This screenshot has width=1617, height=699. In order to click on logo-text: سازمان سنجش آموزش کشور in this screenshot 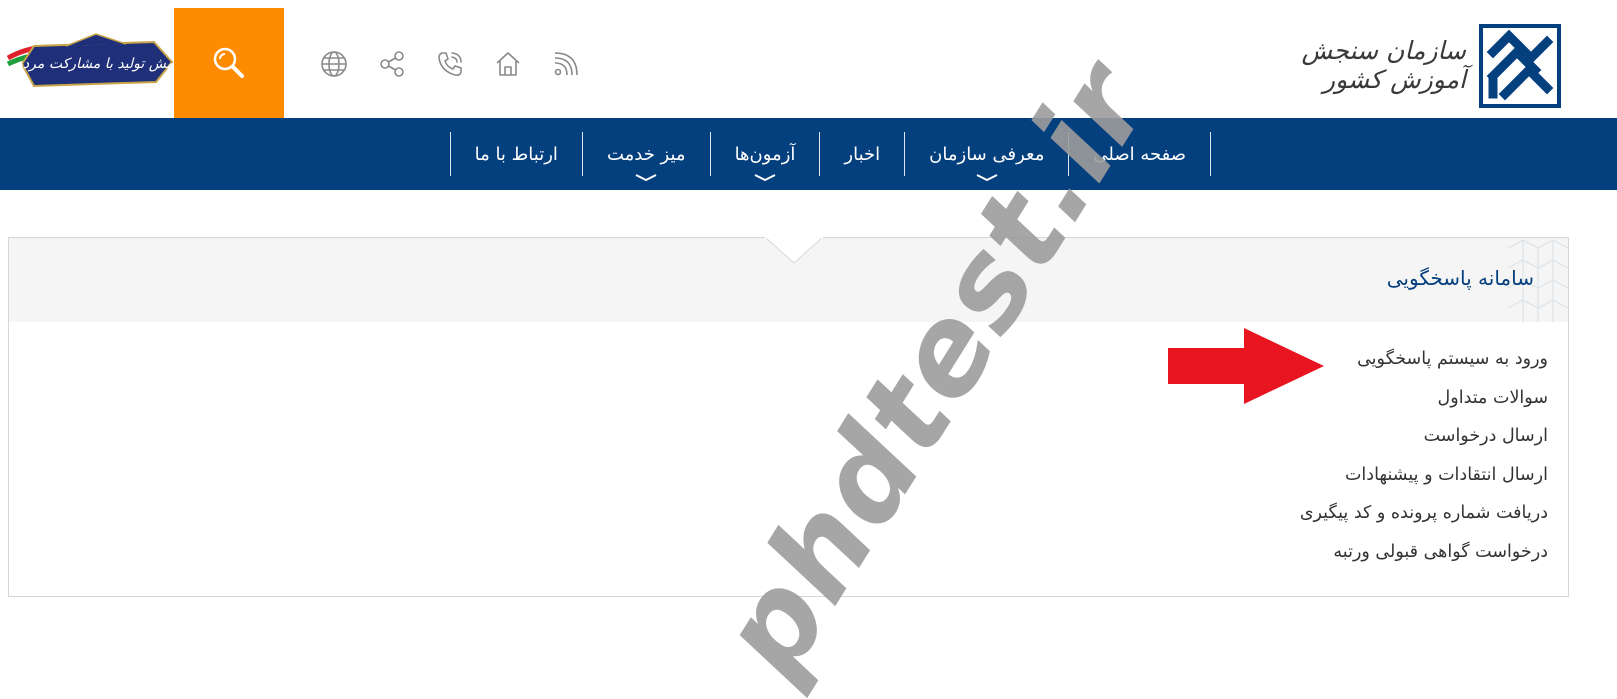, I will do `click(1383, 65)`.